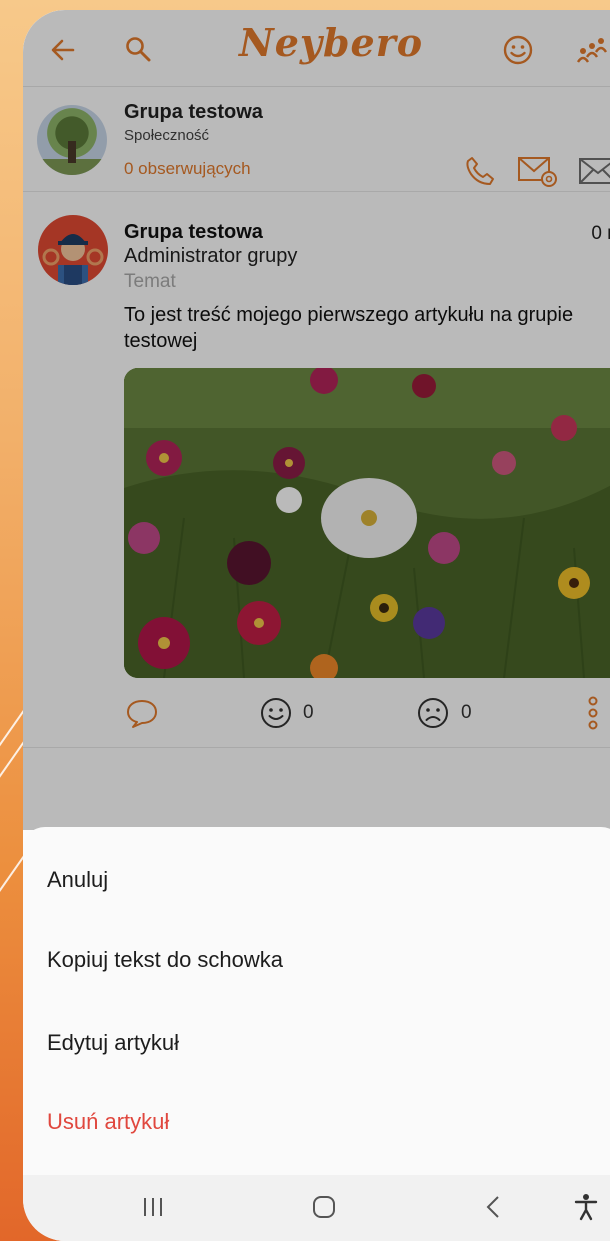 This screenshot has width=610, height=1241. I want to click on back-arrow-icon, so click(63, 50).